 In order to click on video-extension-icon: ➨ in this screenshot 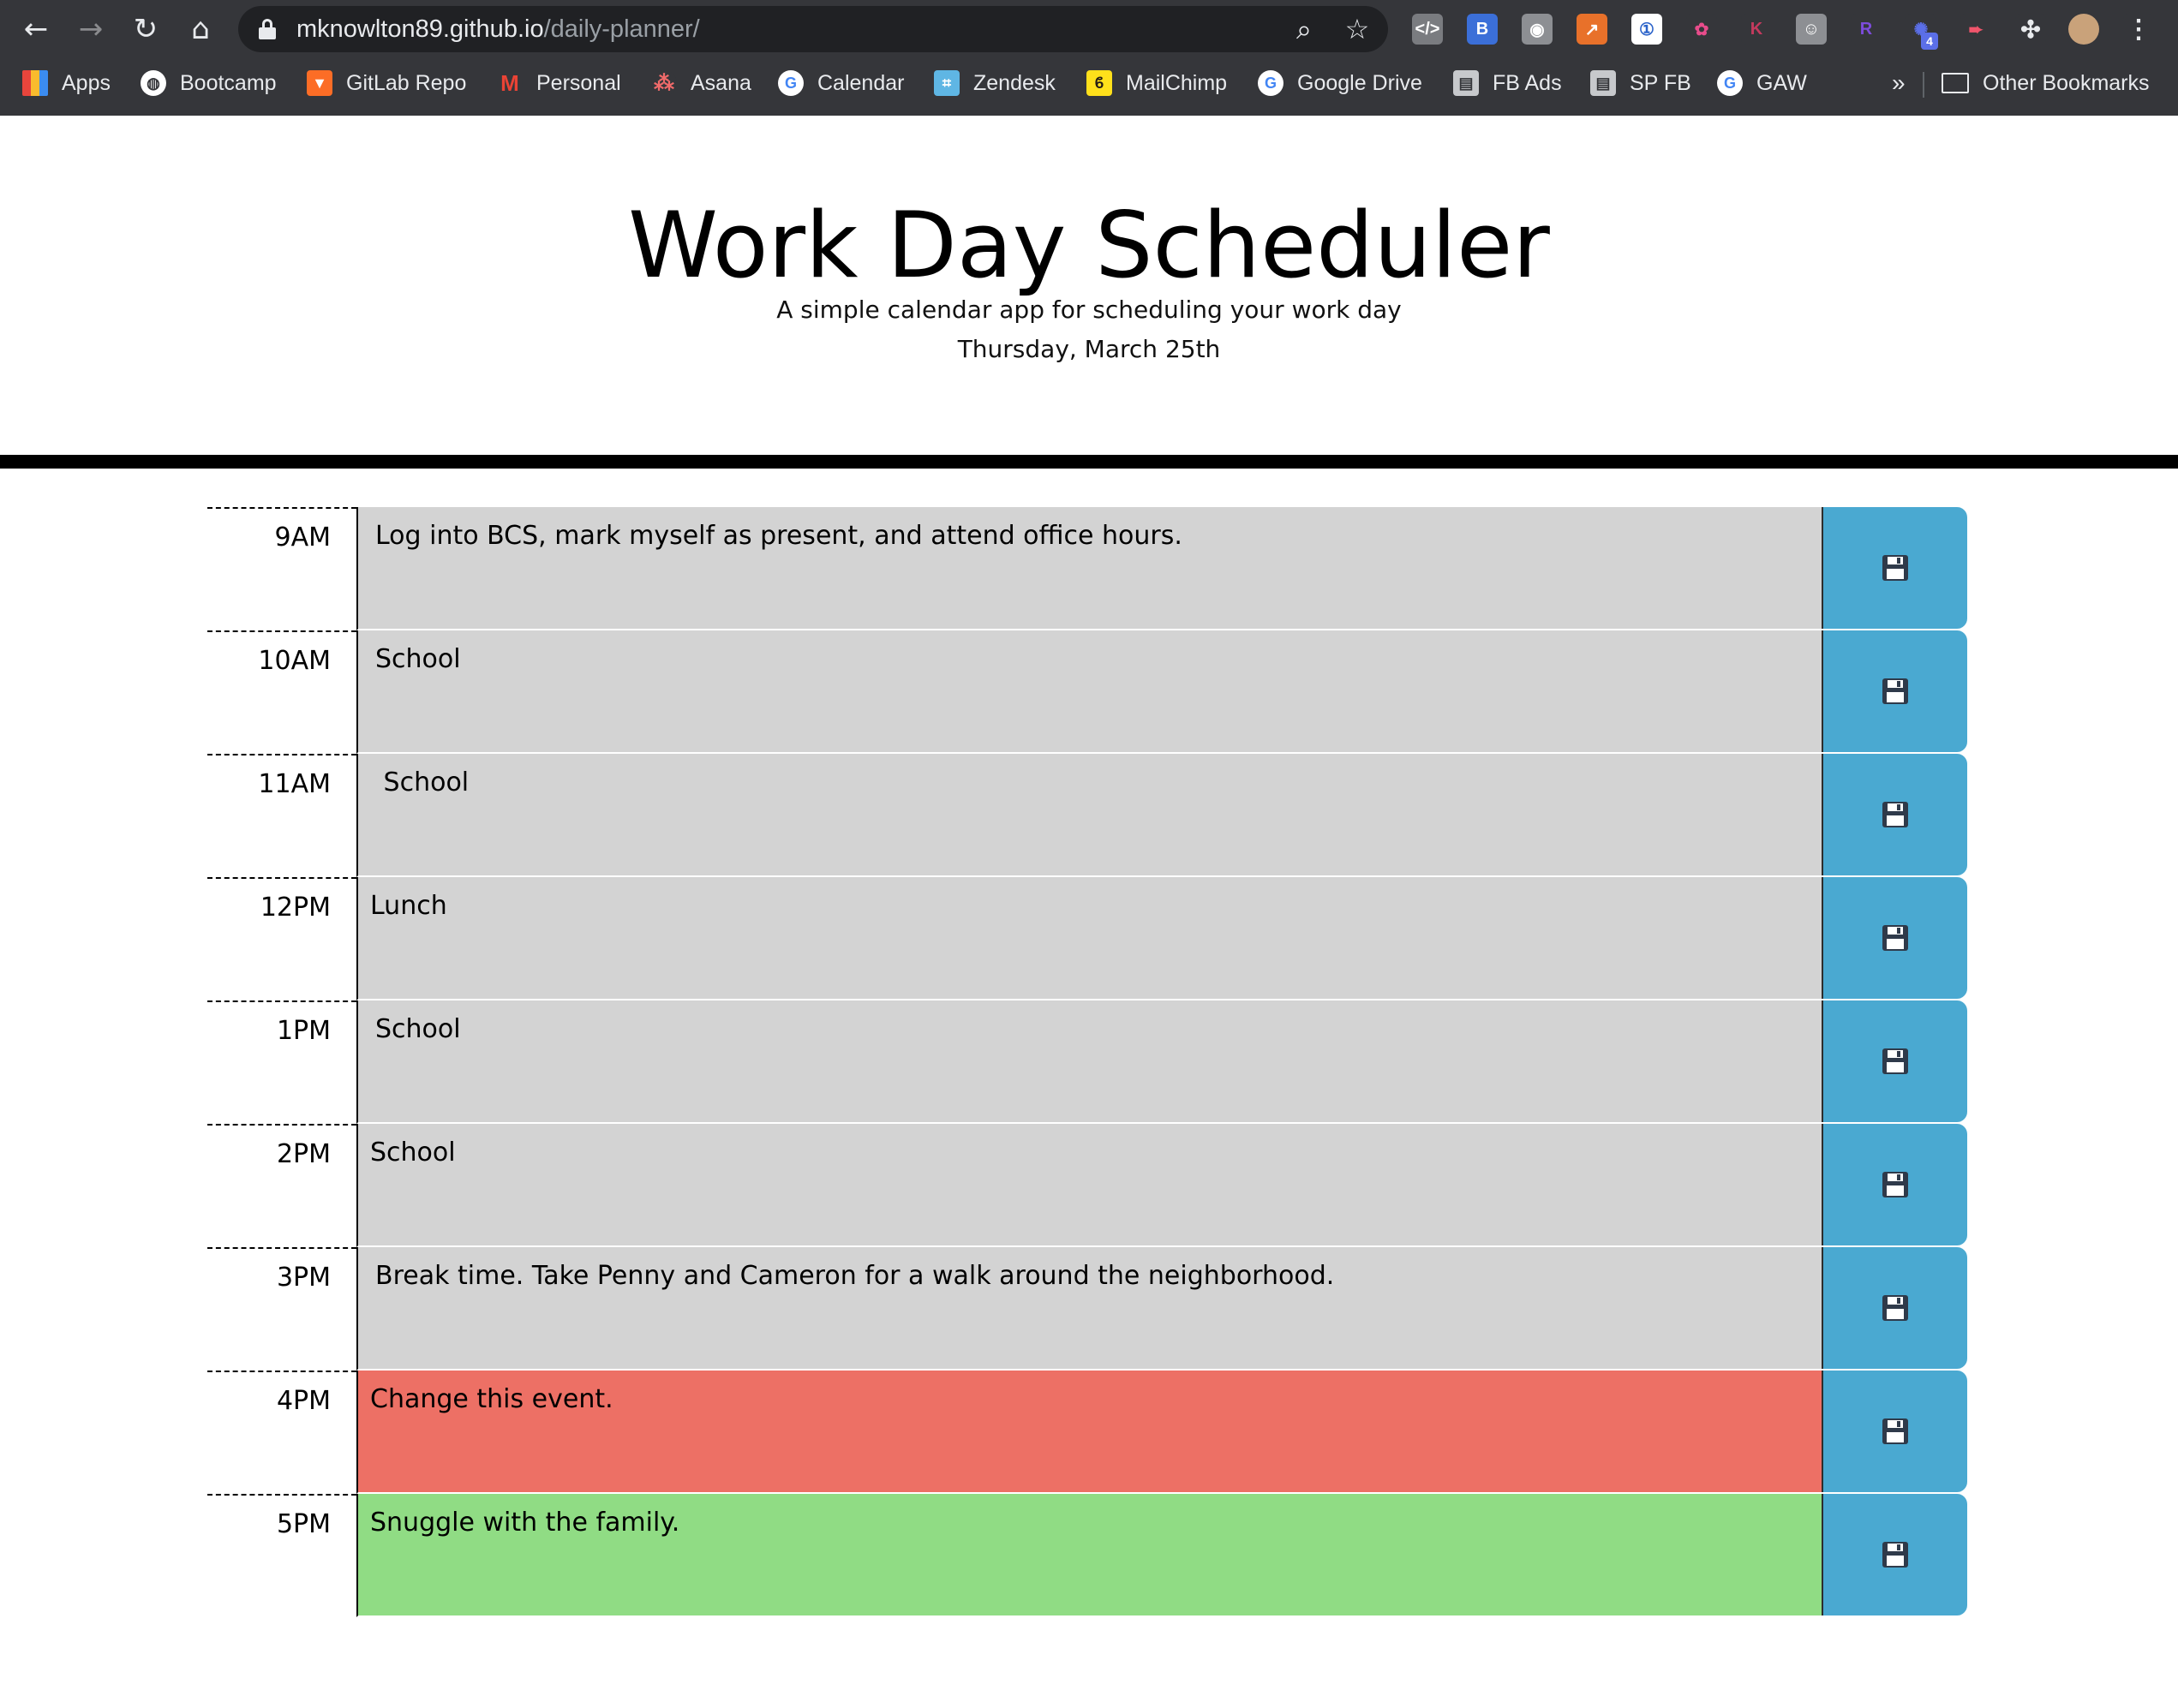, I will do `click(1975, 29)`.